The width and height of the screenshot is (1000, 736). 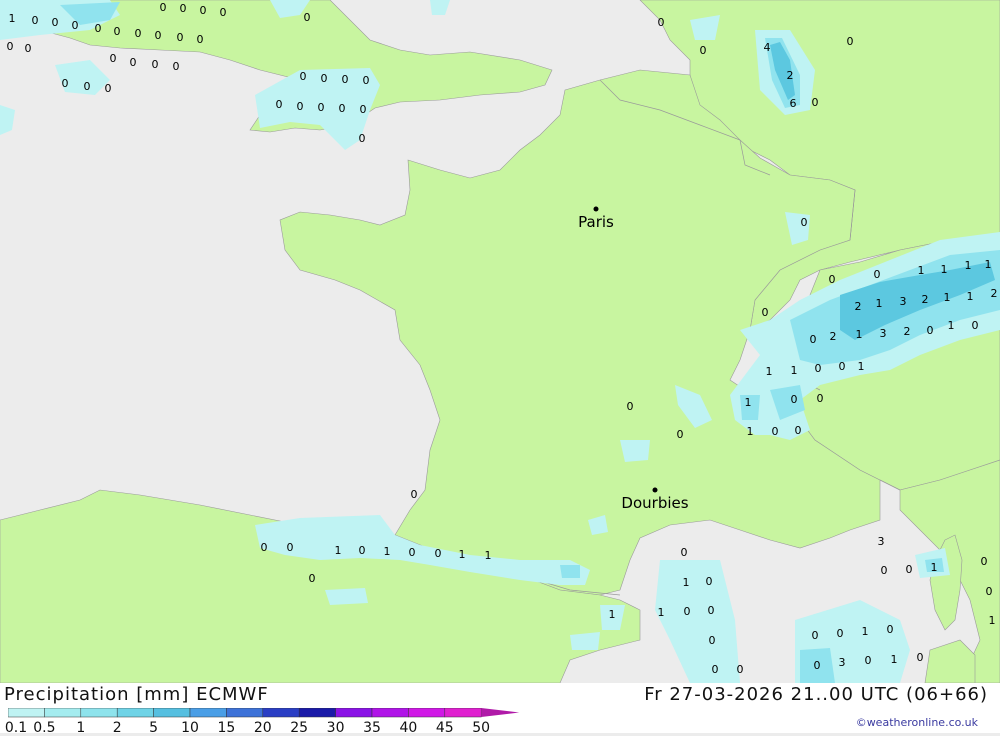 What do you see at coordinates (136, 694) in the screenshot?
I see `map-title: Precipitation [mm] ECMWF` at bounding box center [136, 694].